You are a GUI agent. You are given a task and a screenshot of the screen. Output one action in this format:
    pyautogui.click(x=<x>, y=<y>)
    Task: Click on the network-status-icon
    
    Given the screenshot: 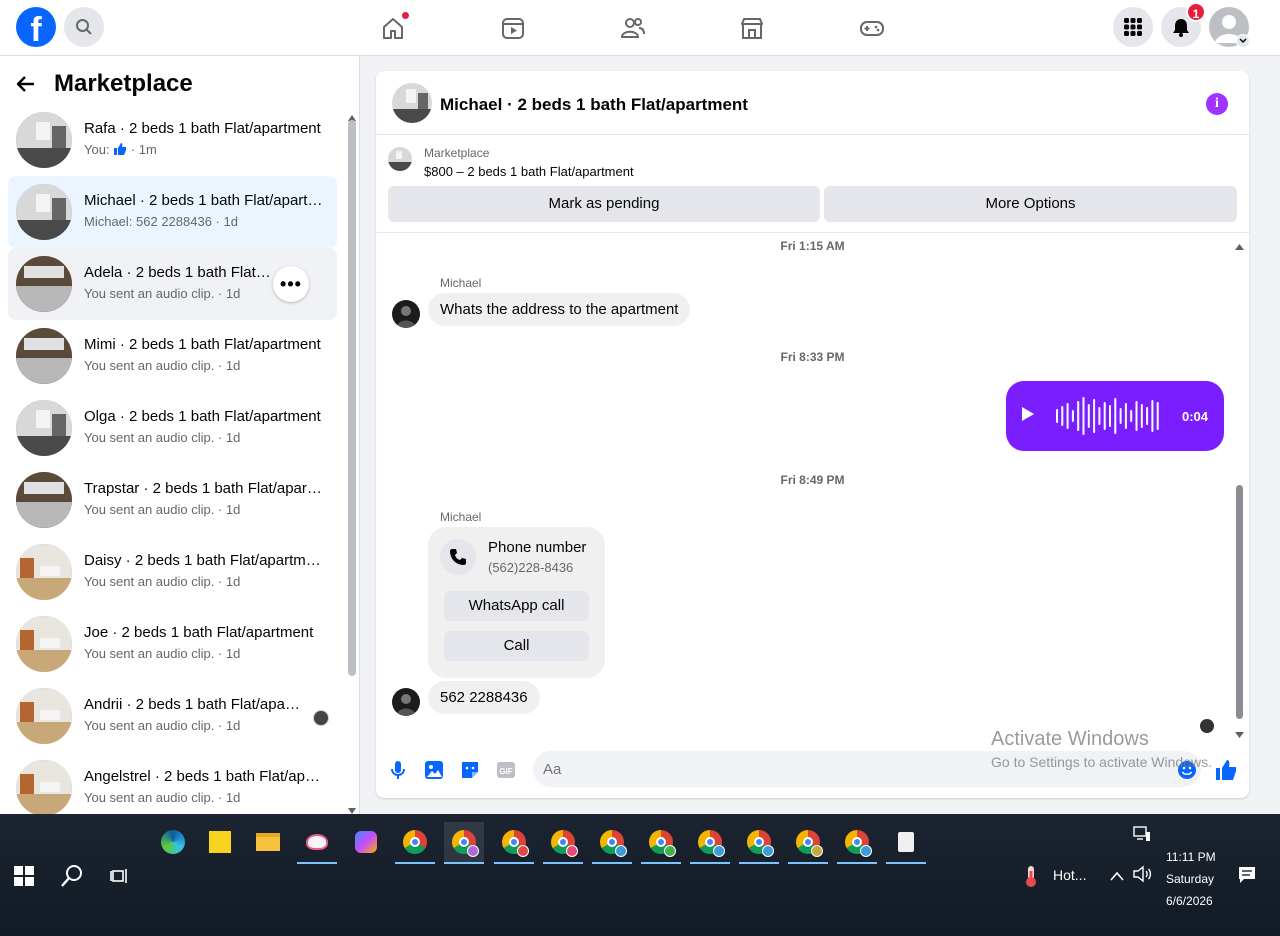 What is the action you would take?
    pyautogui.click(x=1142, y=836)
    